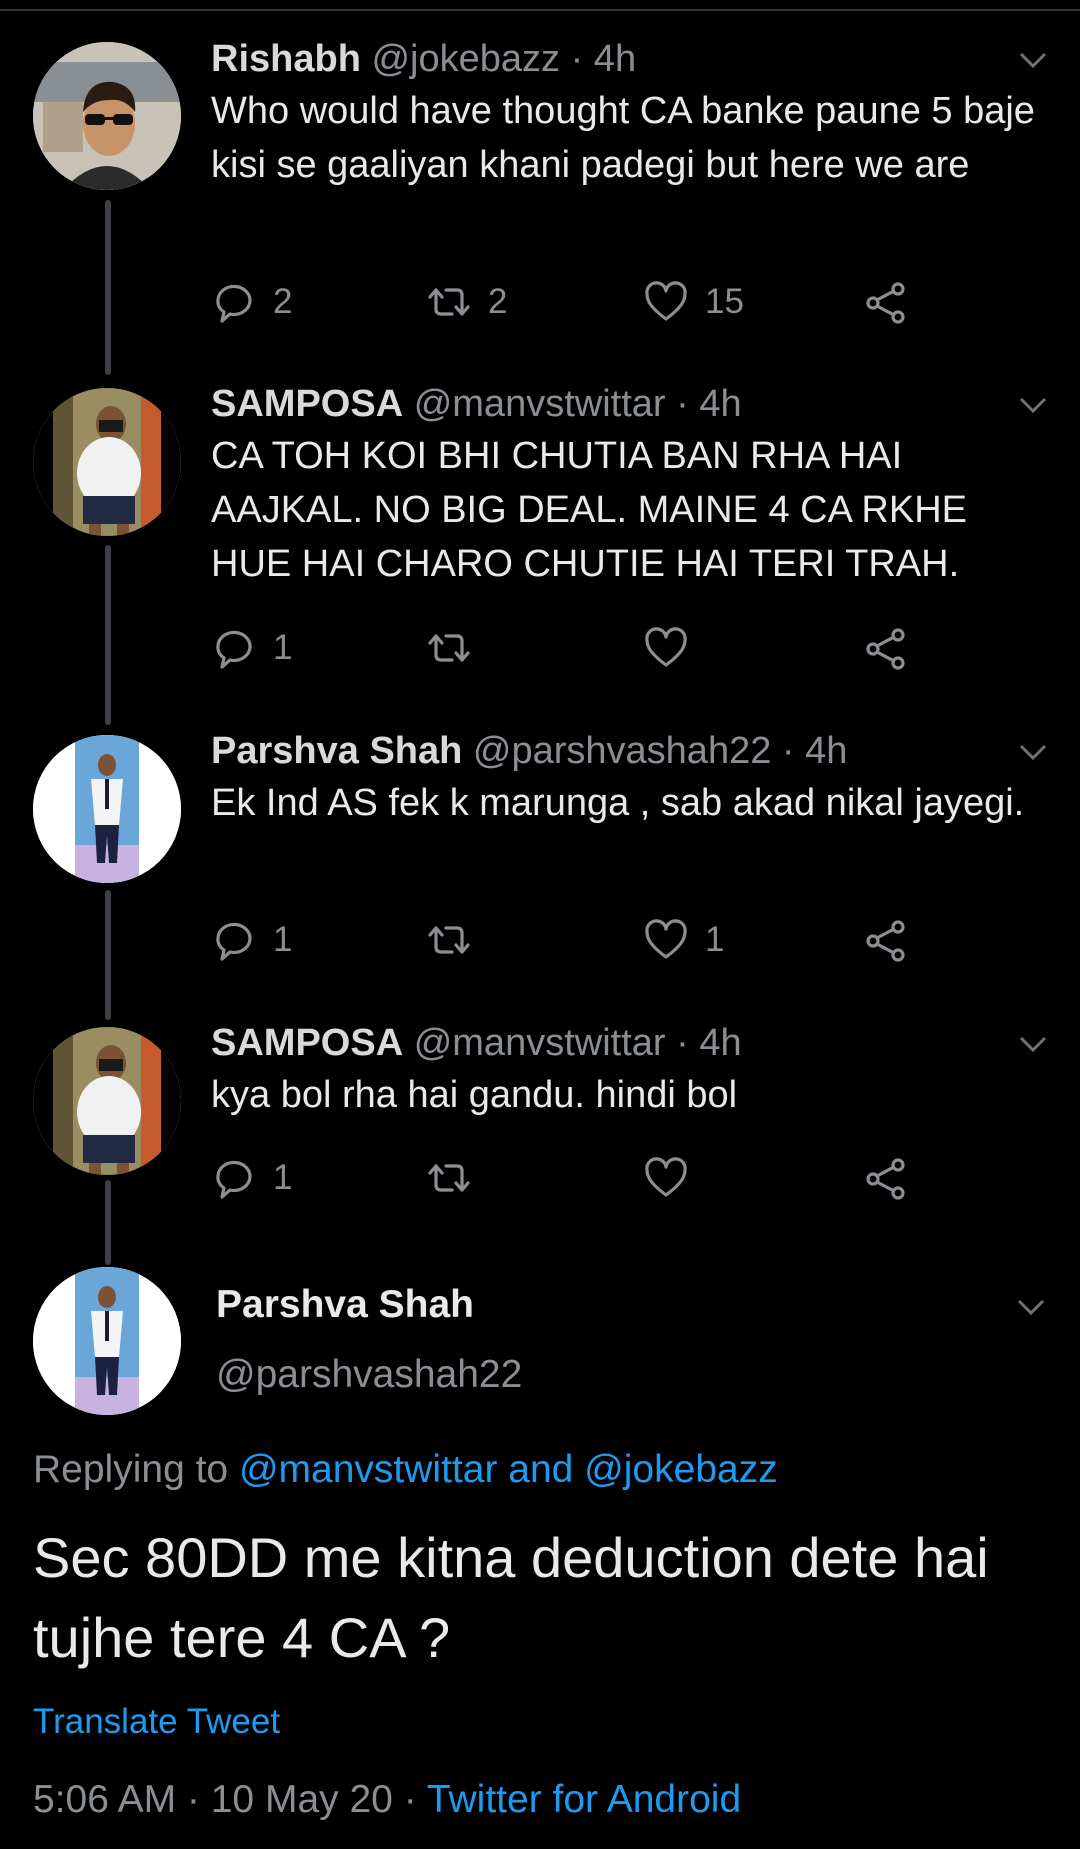  What do you see at coordinates (540, 10) in the screenshot?
I see `top-divider` at bounding box center [540, 10].